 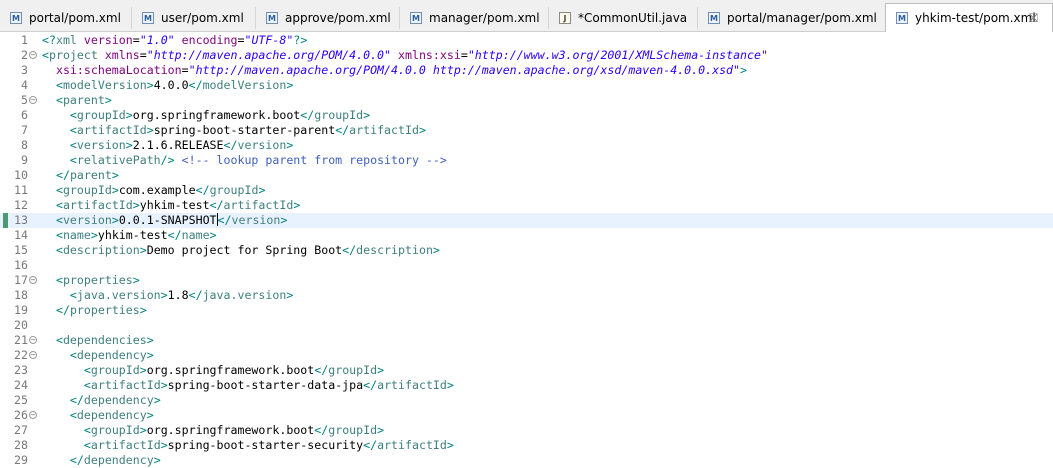 What do you see at coordinates (244, 250) in the screenshot?
I see `code-token: Demo project for Spring Boot` at bounding box center [244, 250].